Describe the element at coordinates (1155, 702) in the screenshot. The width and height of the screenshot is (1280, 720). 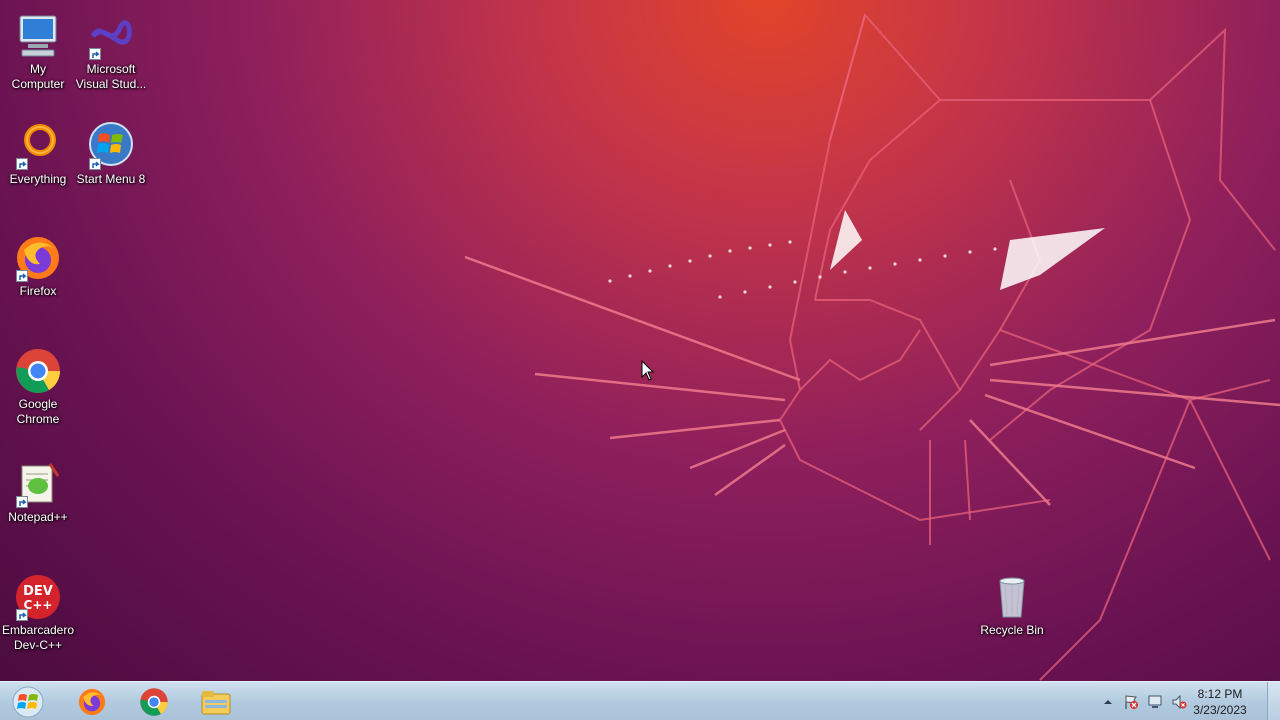
I see `network-icon` at that location.